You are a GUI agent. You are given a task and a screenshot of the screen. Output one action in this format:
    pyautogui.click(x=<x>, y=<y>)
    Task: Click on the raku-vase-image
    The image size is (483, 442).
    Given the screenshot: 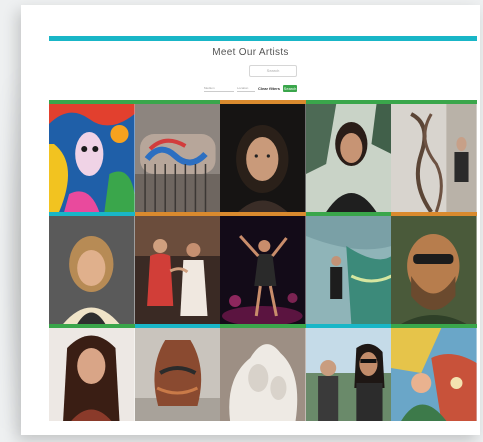 What is the action you would take?
    pyautogui.click(x=177, y=374)
    